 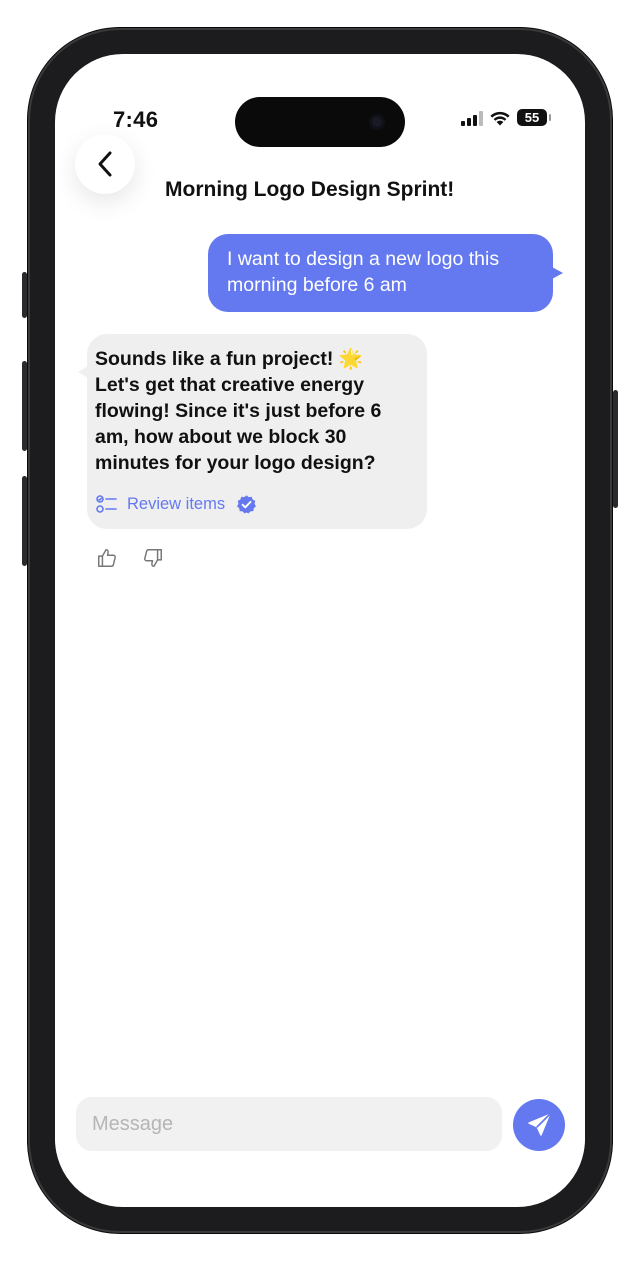 What do you see at coordinates (500, 118) in the screenshot?
I see `wifi-icon` at bounding box center [500, 118].